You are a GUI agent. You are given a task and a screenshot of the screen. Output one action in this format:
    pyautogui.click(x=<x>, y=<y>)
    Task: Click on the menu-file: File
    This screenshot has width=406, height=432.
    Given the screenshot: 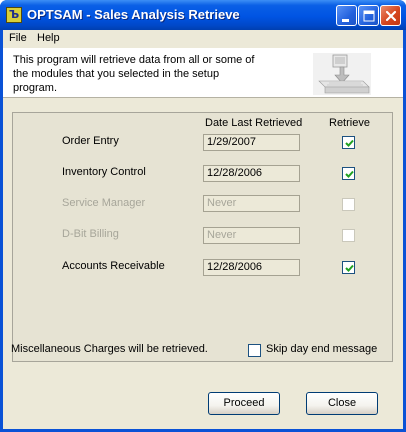 What is the action you would take?
    pyautogui.click(x=18, y=38)
    